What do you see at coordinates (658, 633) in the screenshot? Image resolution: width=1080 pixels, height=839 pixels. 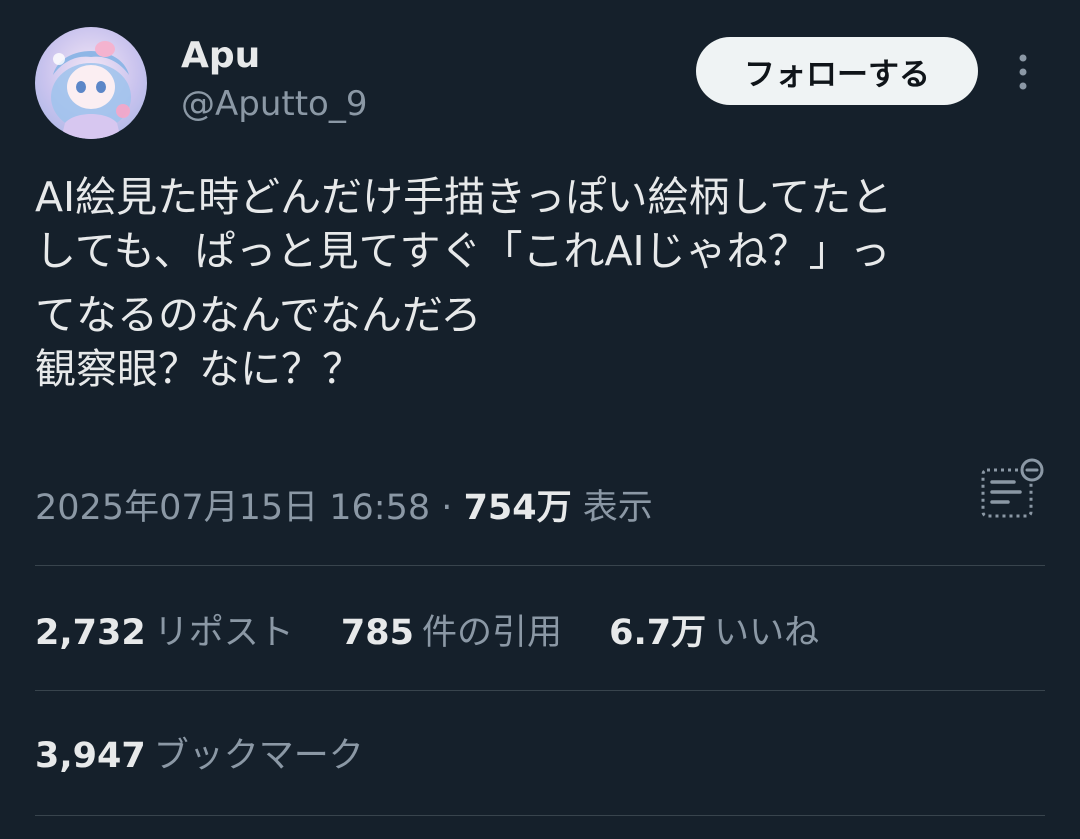 I see `likes-count: 6.7万` at bounding box center [658, 633].